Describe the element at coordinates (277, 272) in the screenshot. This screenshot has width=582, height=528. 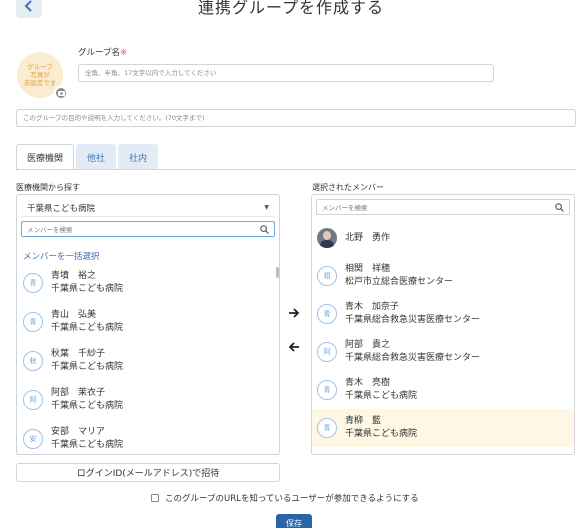
I see `scrollbar-thumb` at that location.